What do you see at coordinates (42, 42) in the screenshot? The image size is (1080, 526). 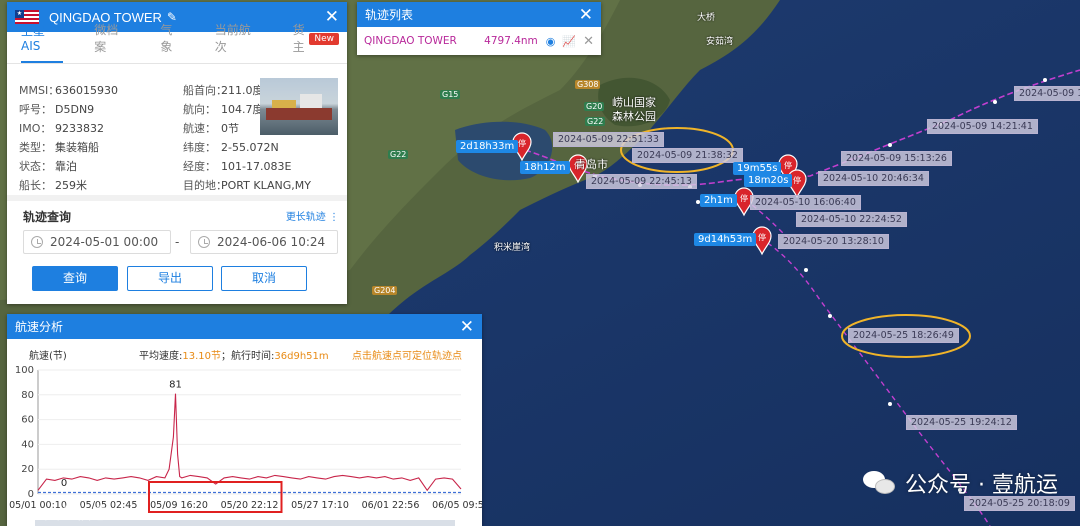 I see `tab-satellite-ais: 卫星AIS` at bounding box center [42, 42].